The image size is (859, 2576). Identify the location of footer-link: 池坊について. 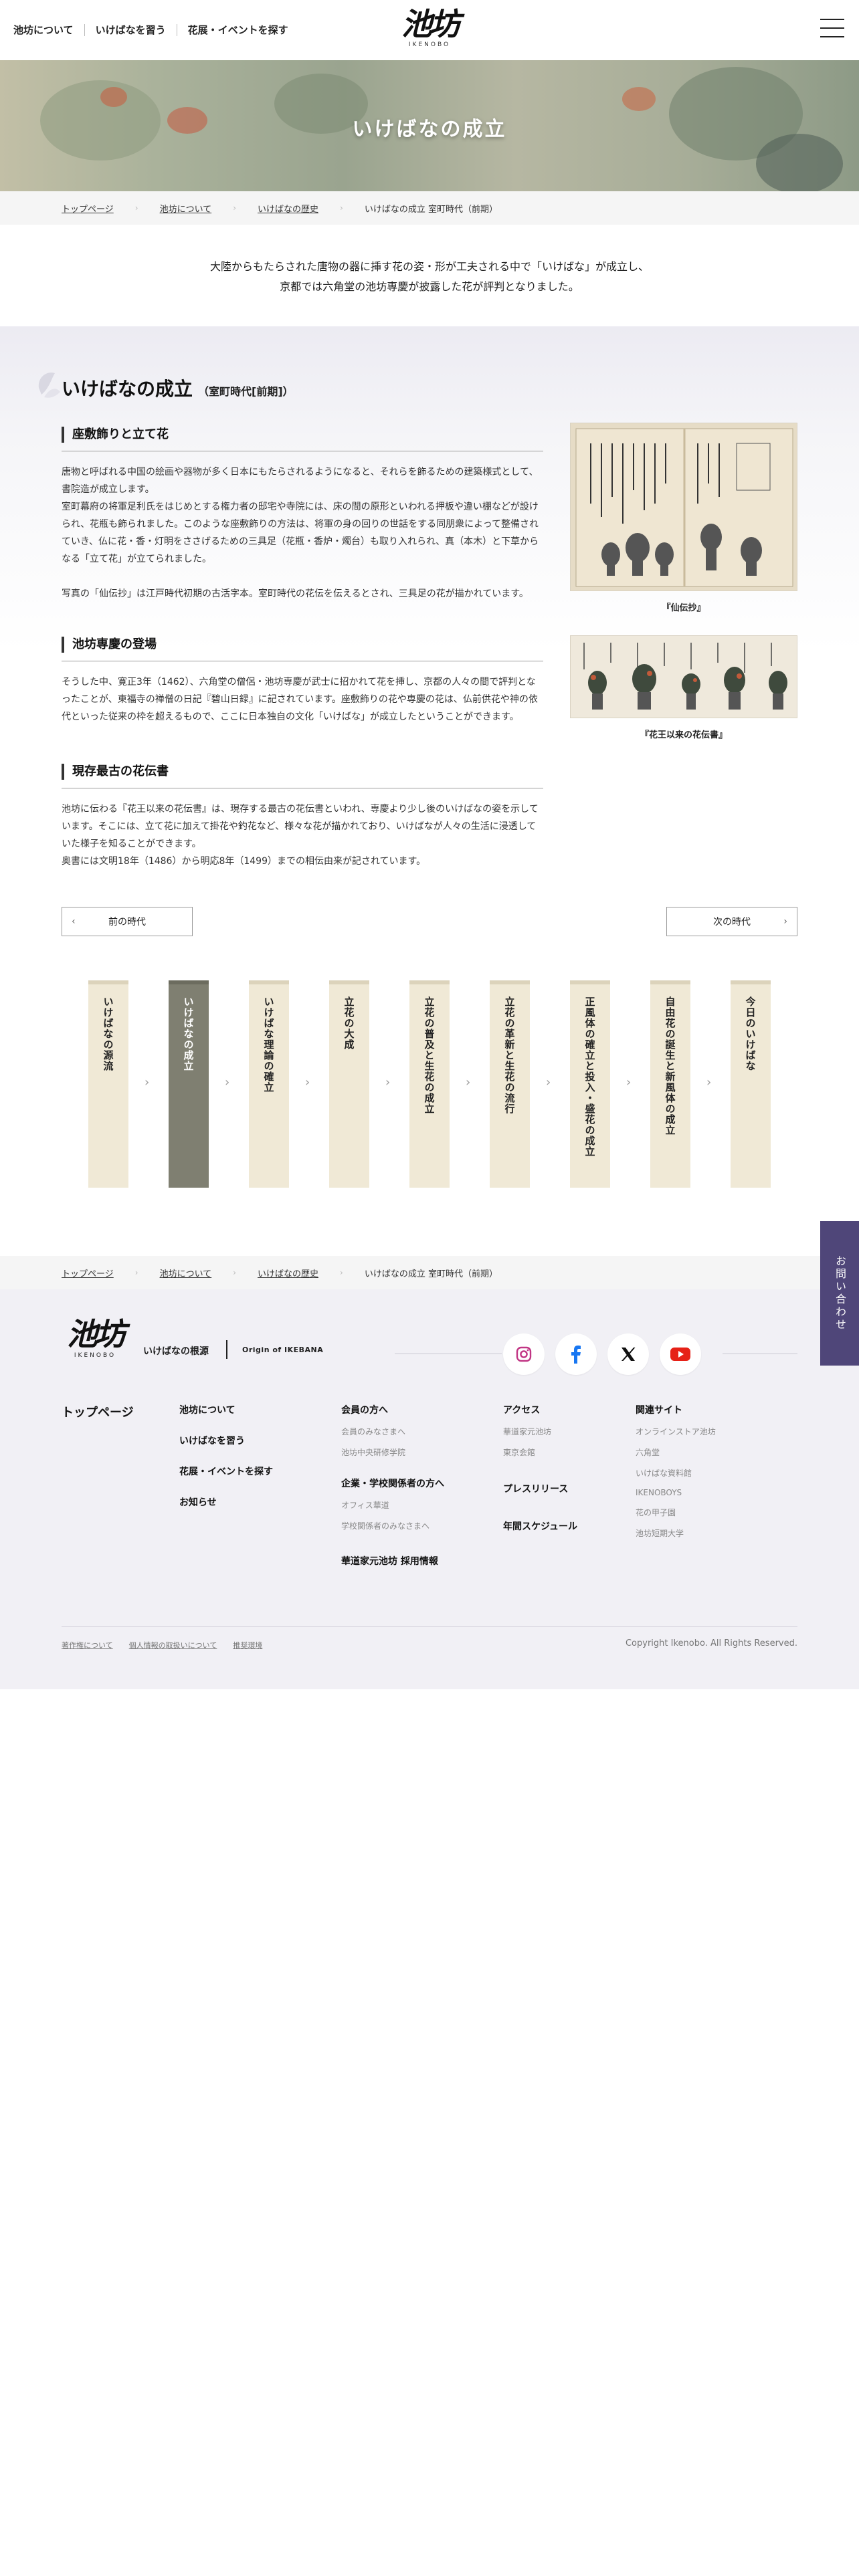
(226, 1409).